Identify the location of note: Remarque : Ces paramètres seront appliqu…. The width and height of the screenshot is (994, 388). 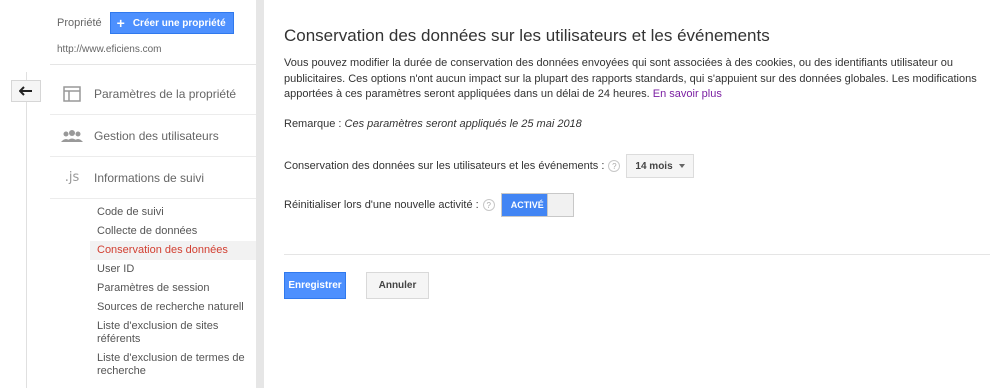
(433, 124).